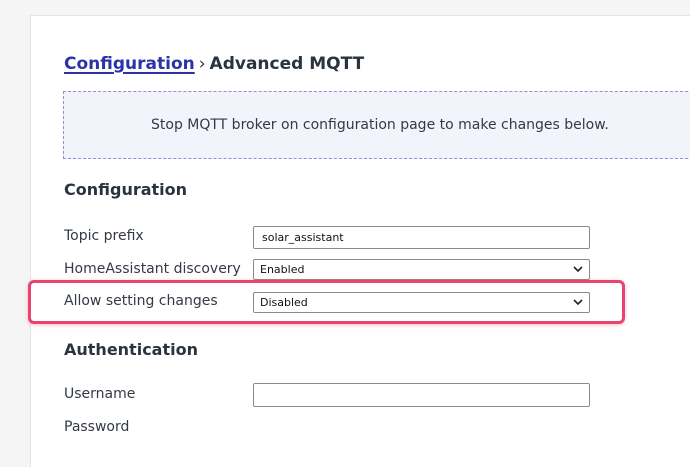 This screenshot has height=467, width=690. Describe the element at coordinates (104, 236) in the screenshot. I see `topic-prefix-label: Topic prefix` at that location.